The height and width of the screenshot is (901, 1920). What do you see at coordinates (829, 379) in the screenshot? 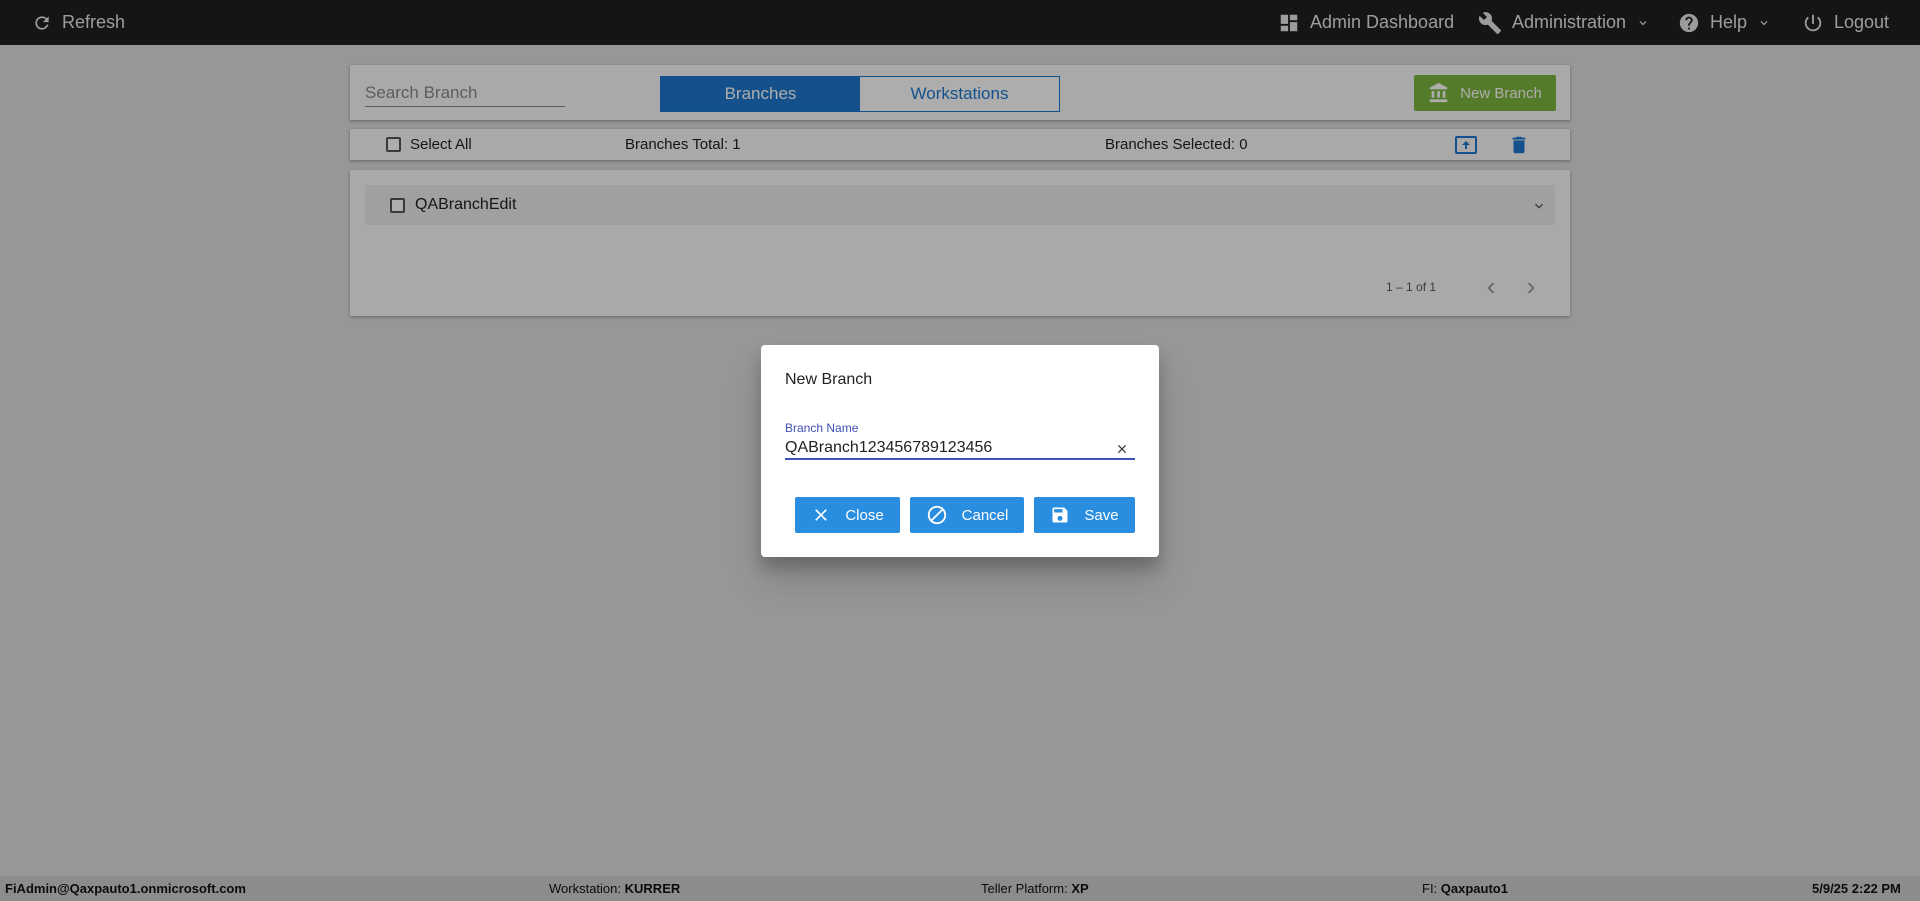
I see `dialog-title: New Branch` at bounding box center [829, 379].